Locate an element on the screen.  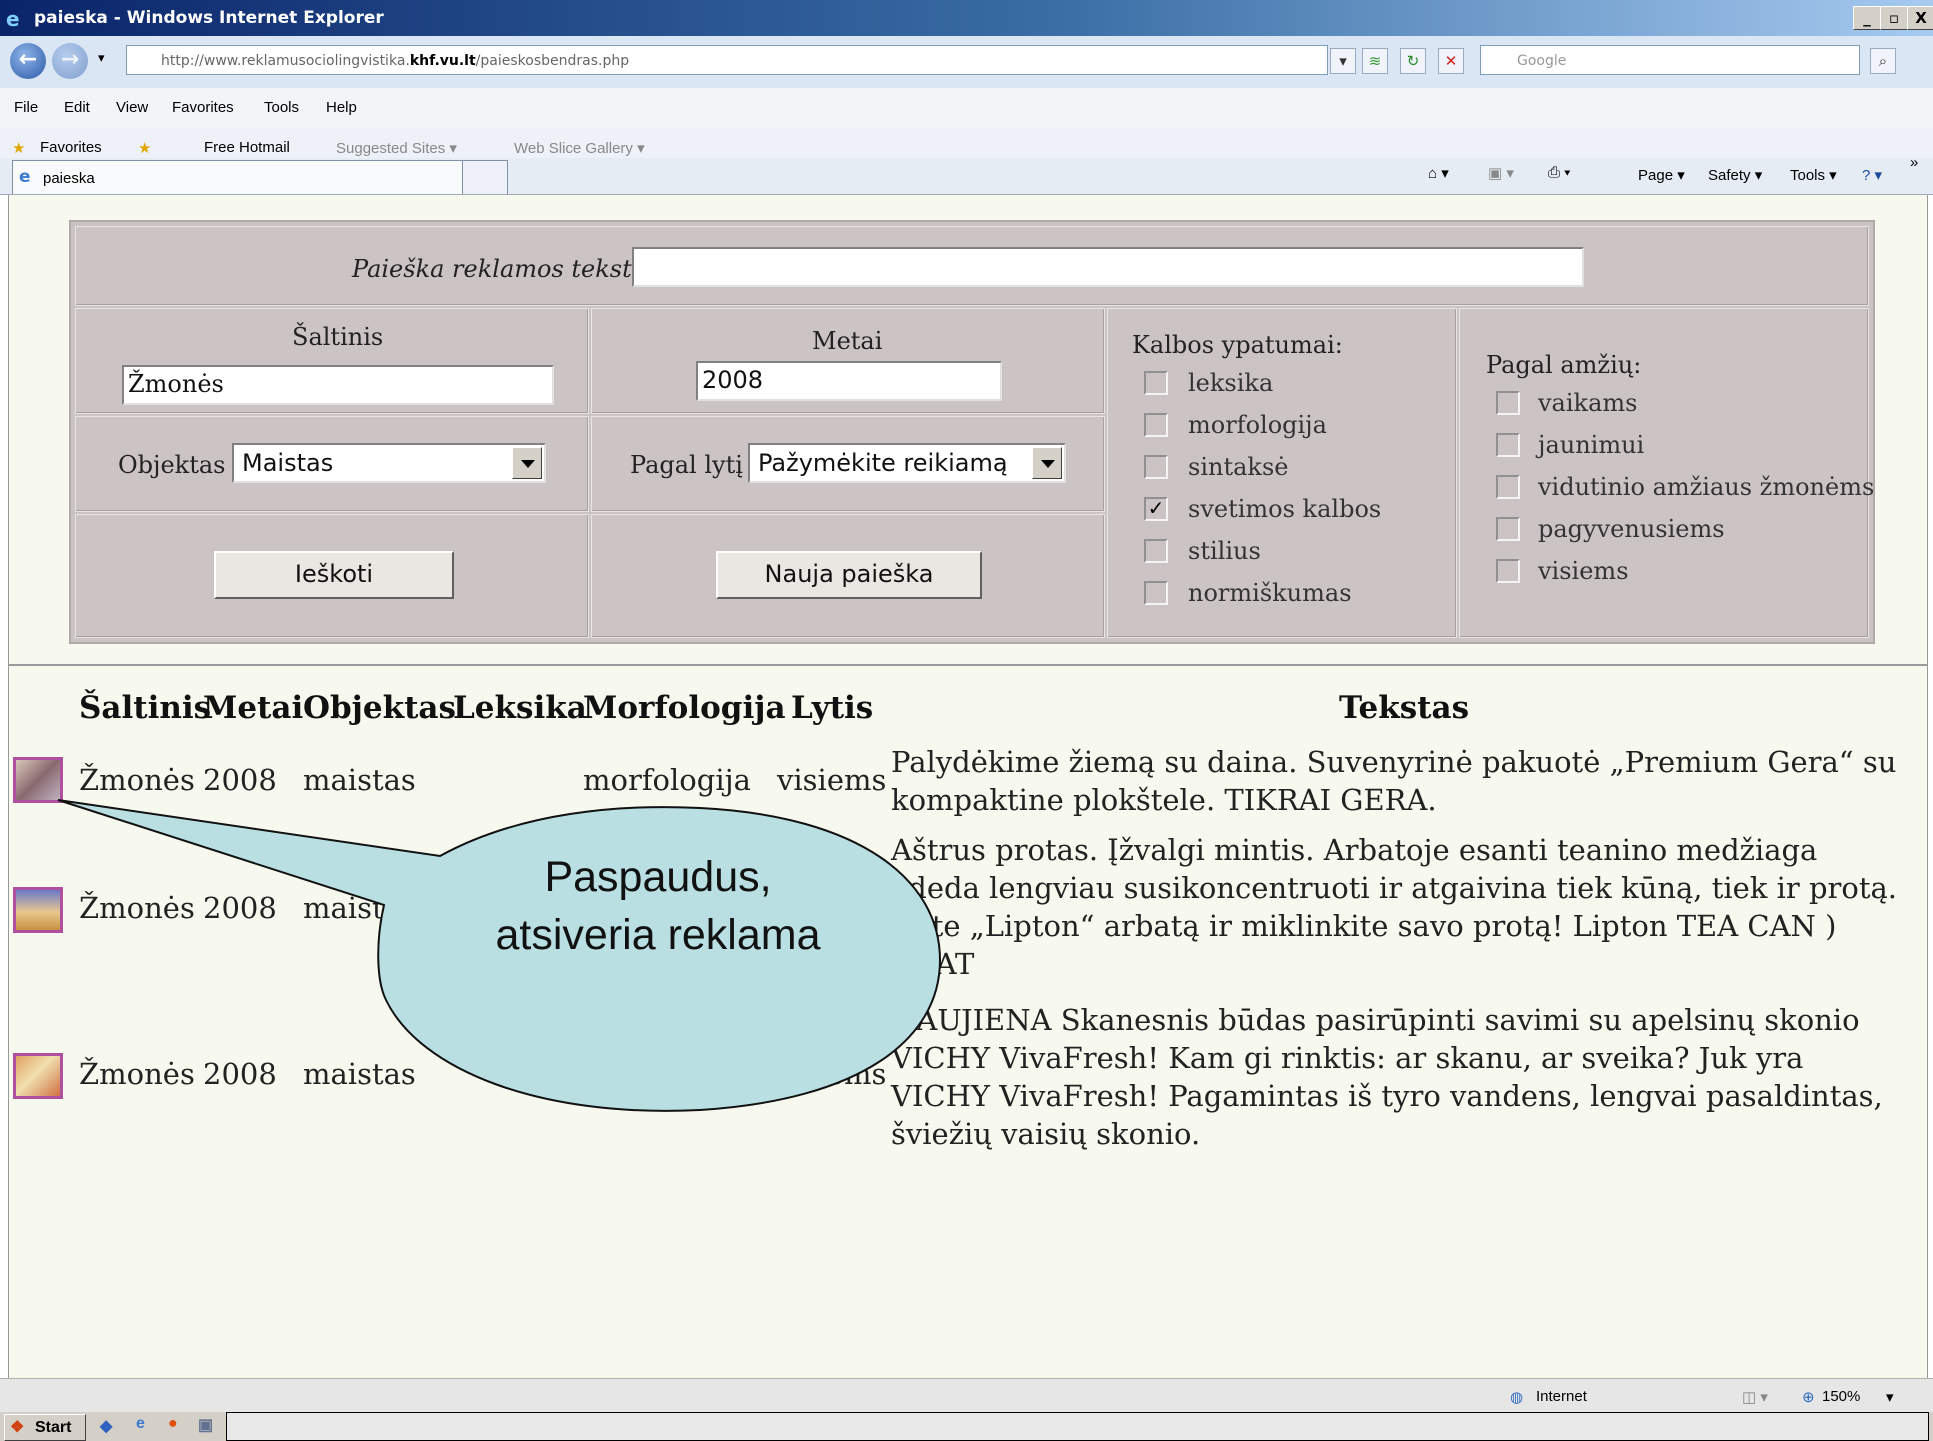
ie-quicklaunch-icon: e is located at coordinates (140, 1424).